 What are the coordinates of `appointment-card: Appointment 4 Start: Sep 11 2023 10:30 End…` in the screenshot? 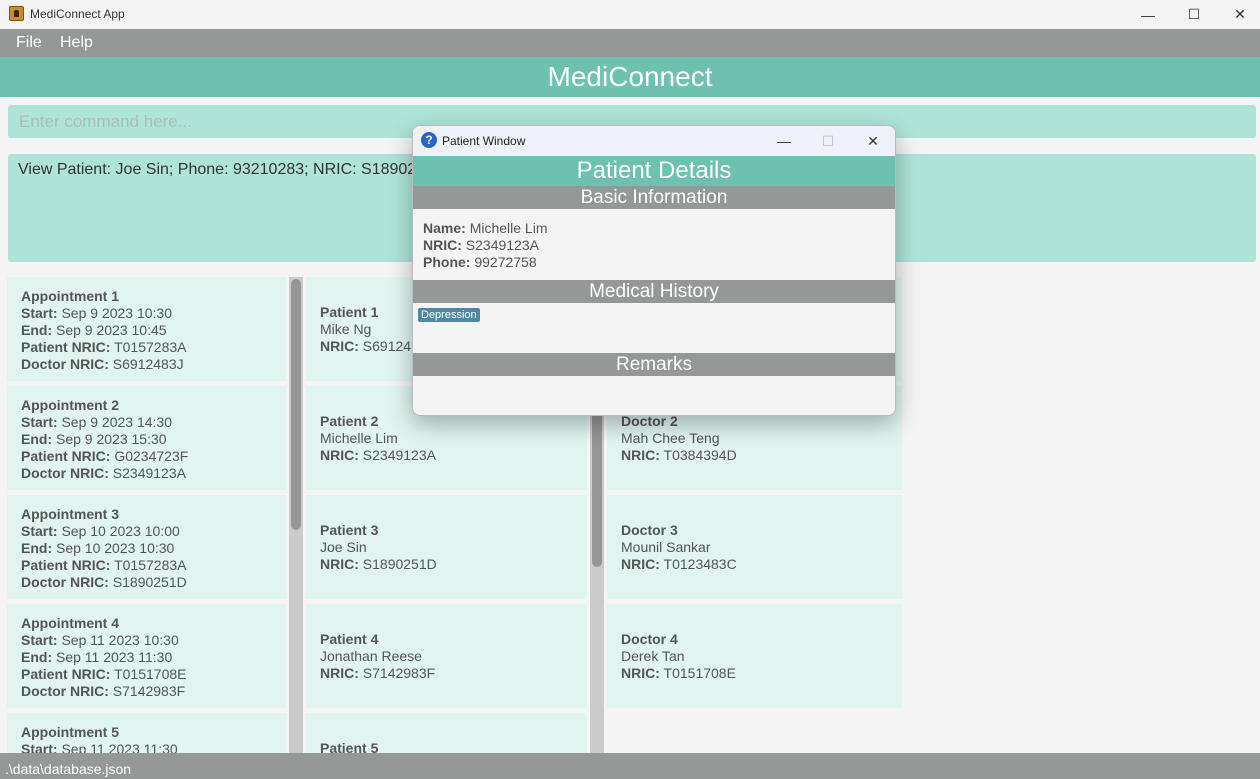 It's located at (146, 656).